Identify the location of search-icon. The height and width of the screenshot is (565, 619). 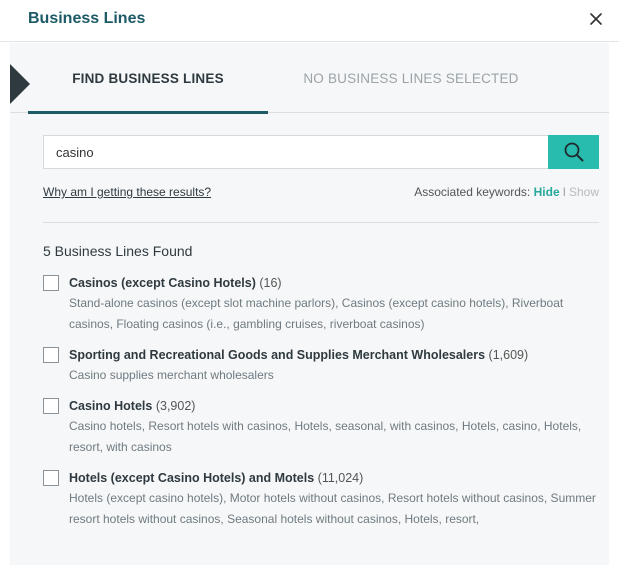
(573, 152).